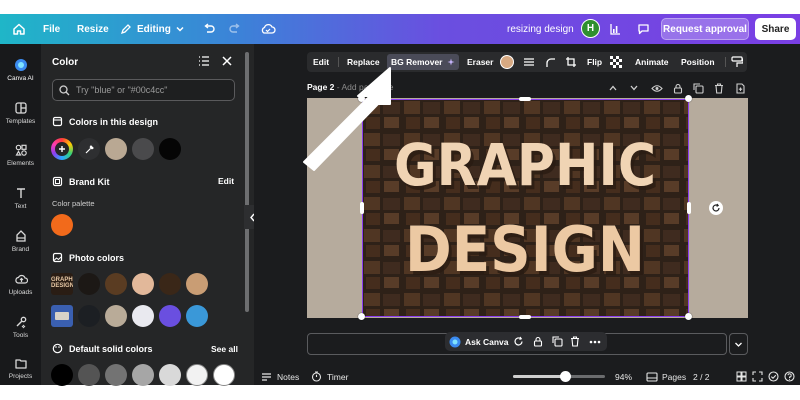 This screenshot has width=800, height=400. I want to click on list-view-icon, so click(204, 63).